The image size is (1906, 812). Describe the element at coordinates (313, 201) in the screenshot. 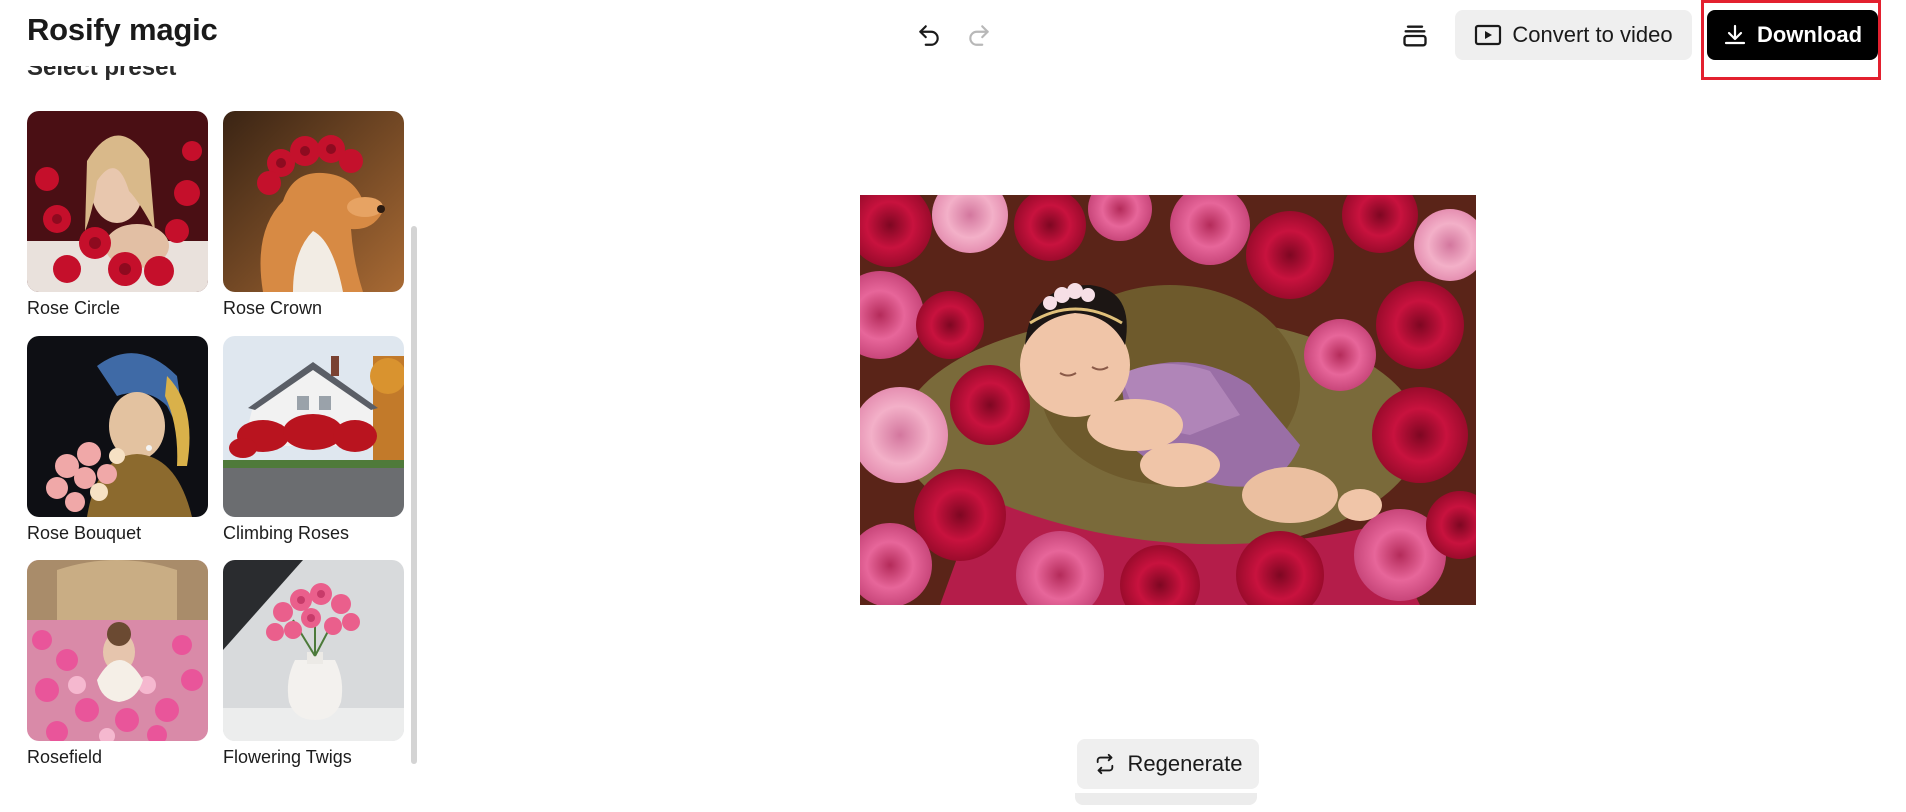

I see `preset-thumbnail-rose-crown` at that location.